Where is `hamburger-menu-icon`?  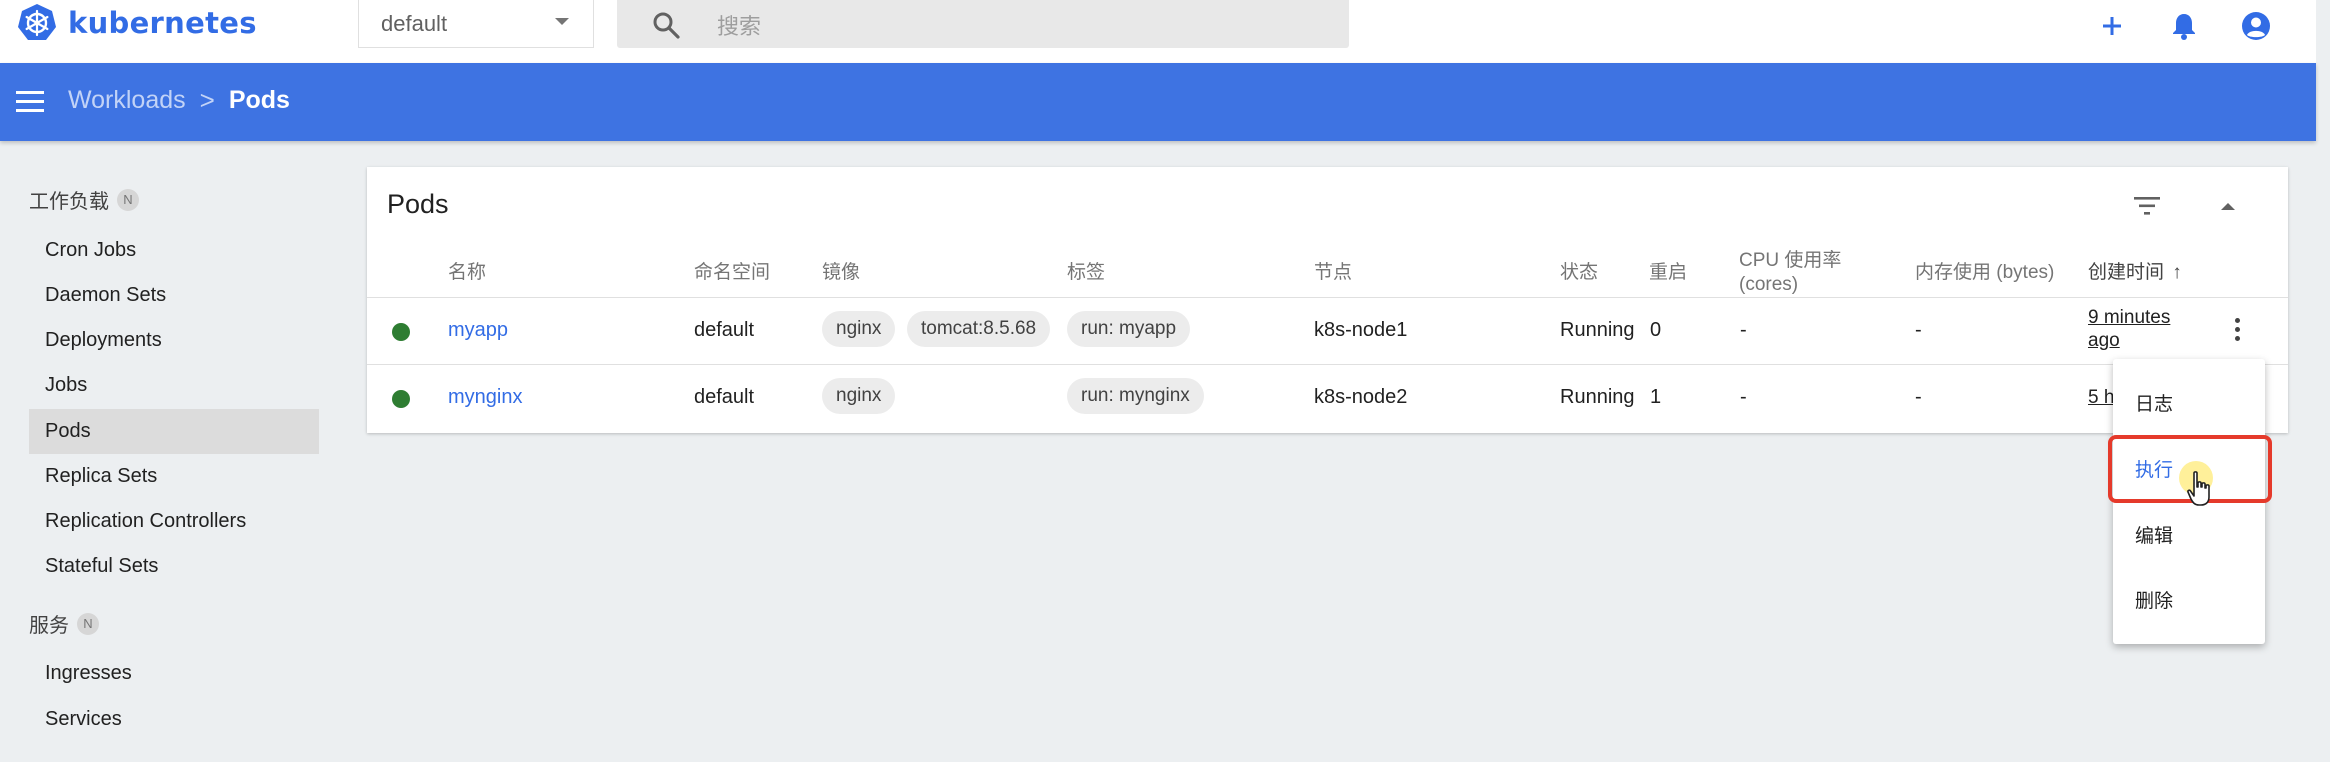 hamburger-menu-icon is located at coordinates (30, 102).